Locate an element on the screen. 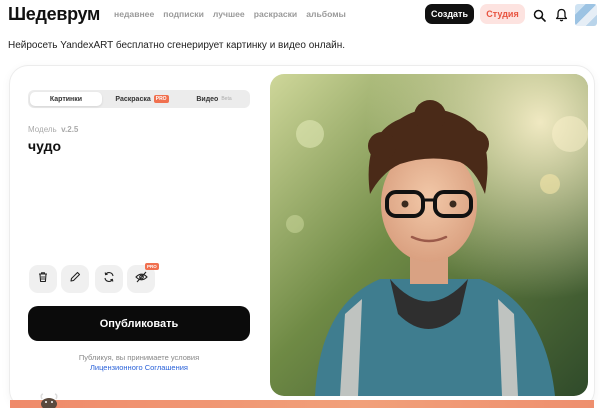  refresh-icon is located at coordinates (109, 279).